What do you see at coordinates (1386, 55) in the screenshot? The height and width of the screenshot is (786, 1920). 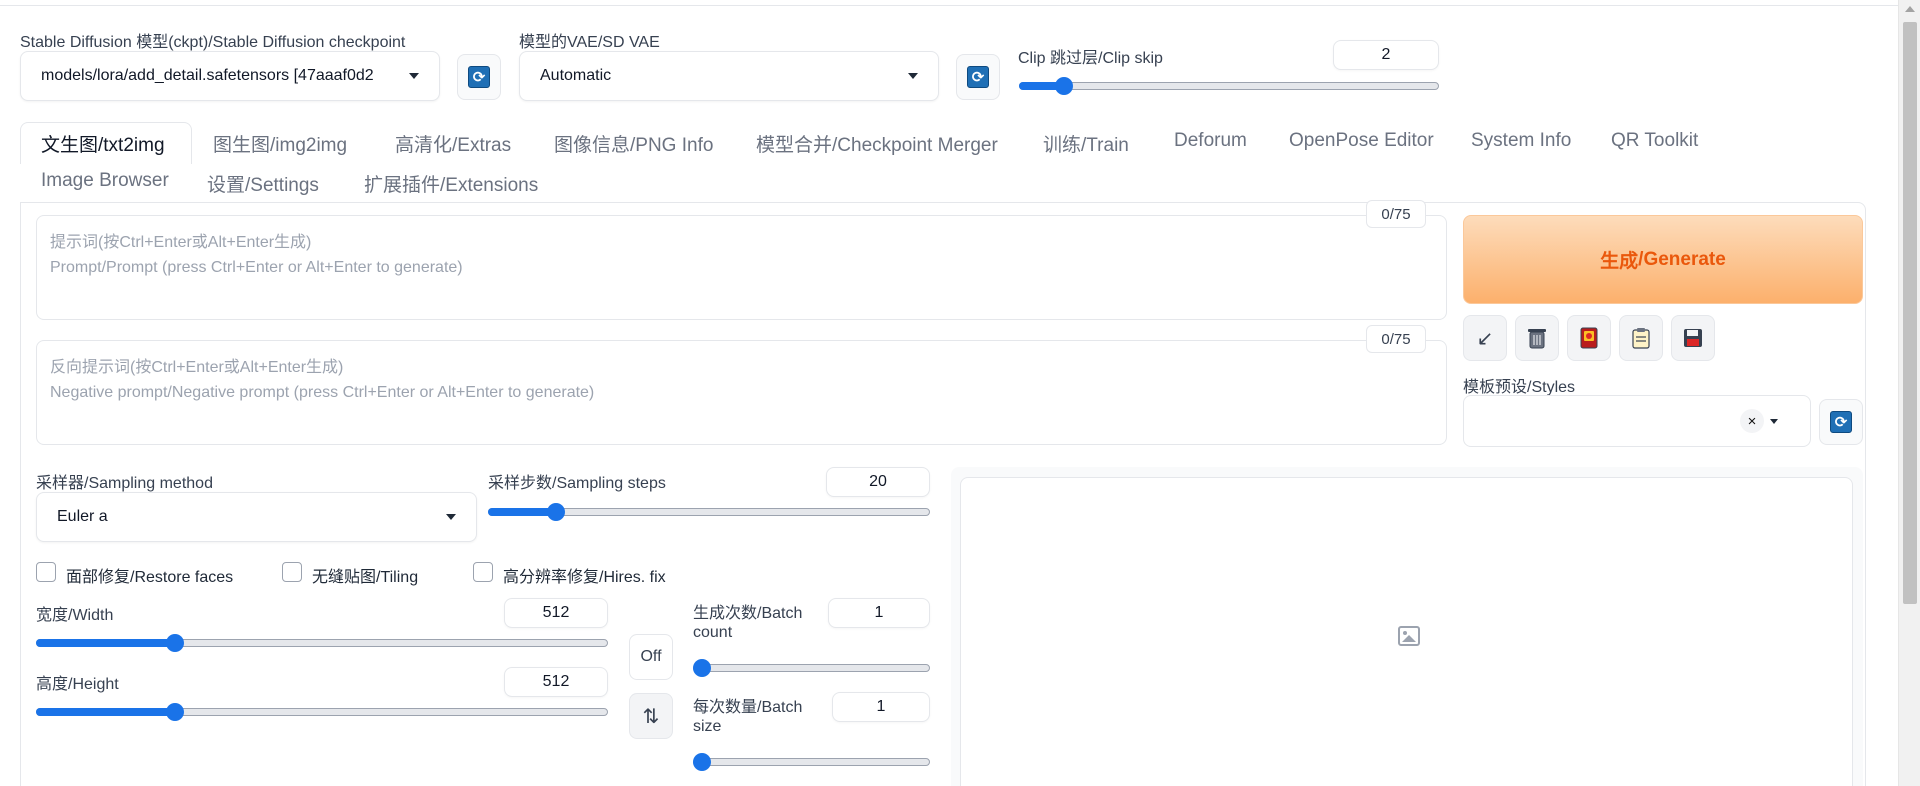 I see `clip-skip-input: 2` at bounding box center [1386, 55].